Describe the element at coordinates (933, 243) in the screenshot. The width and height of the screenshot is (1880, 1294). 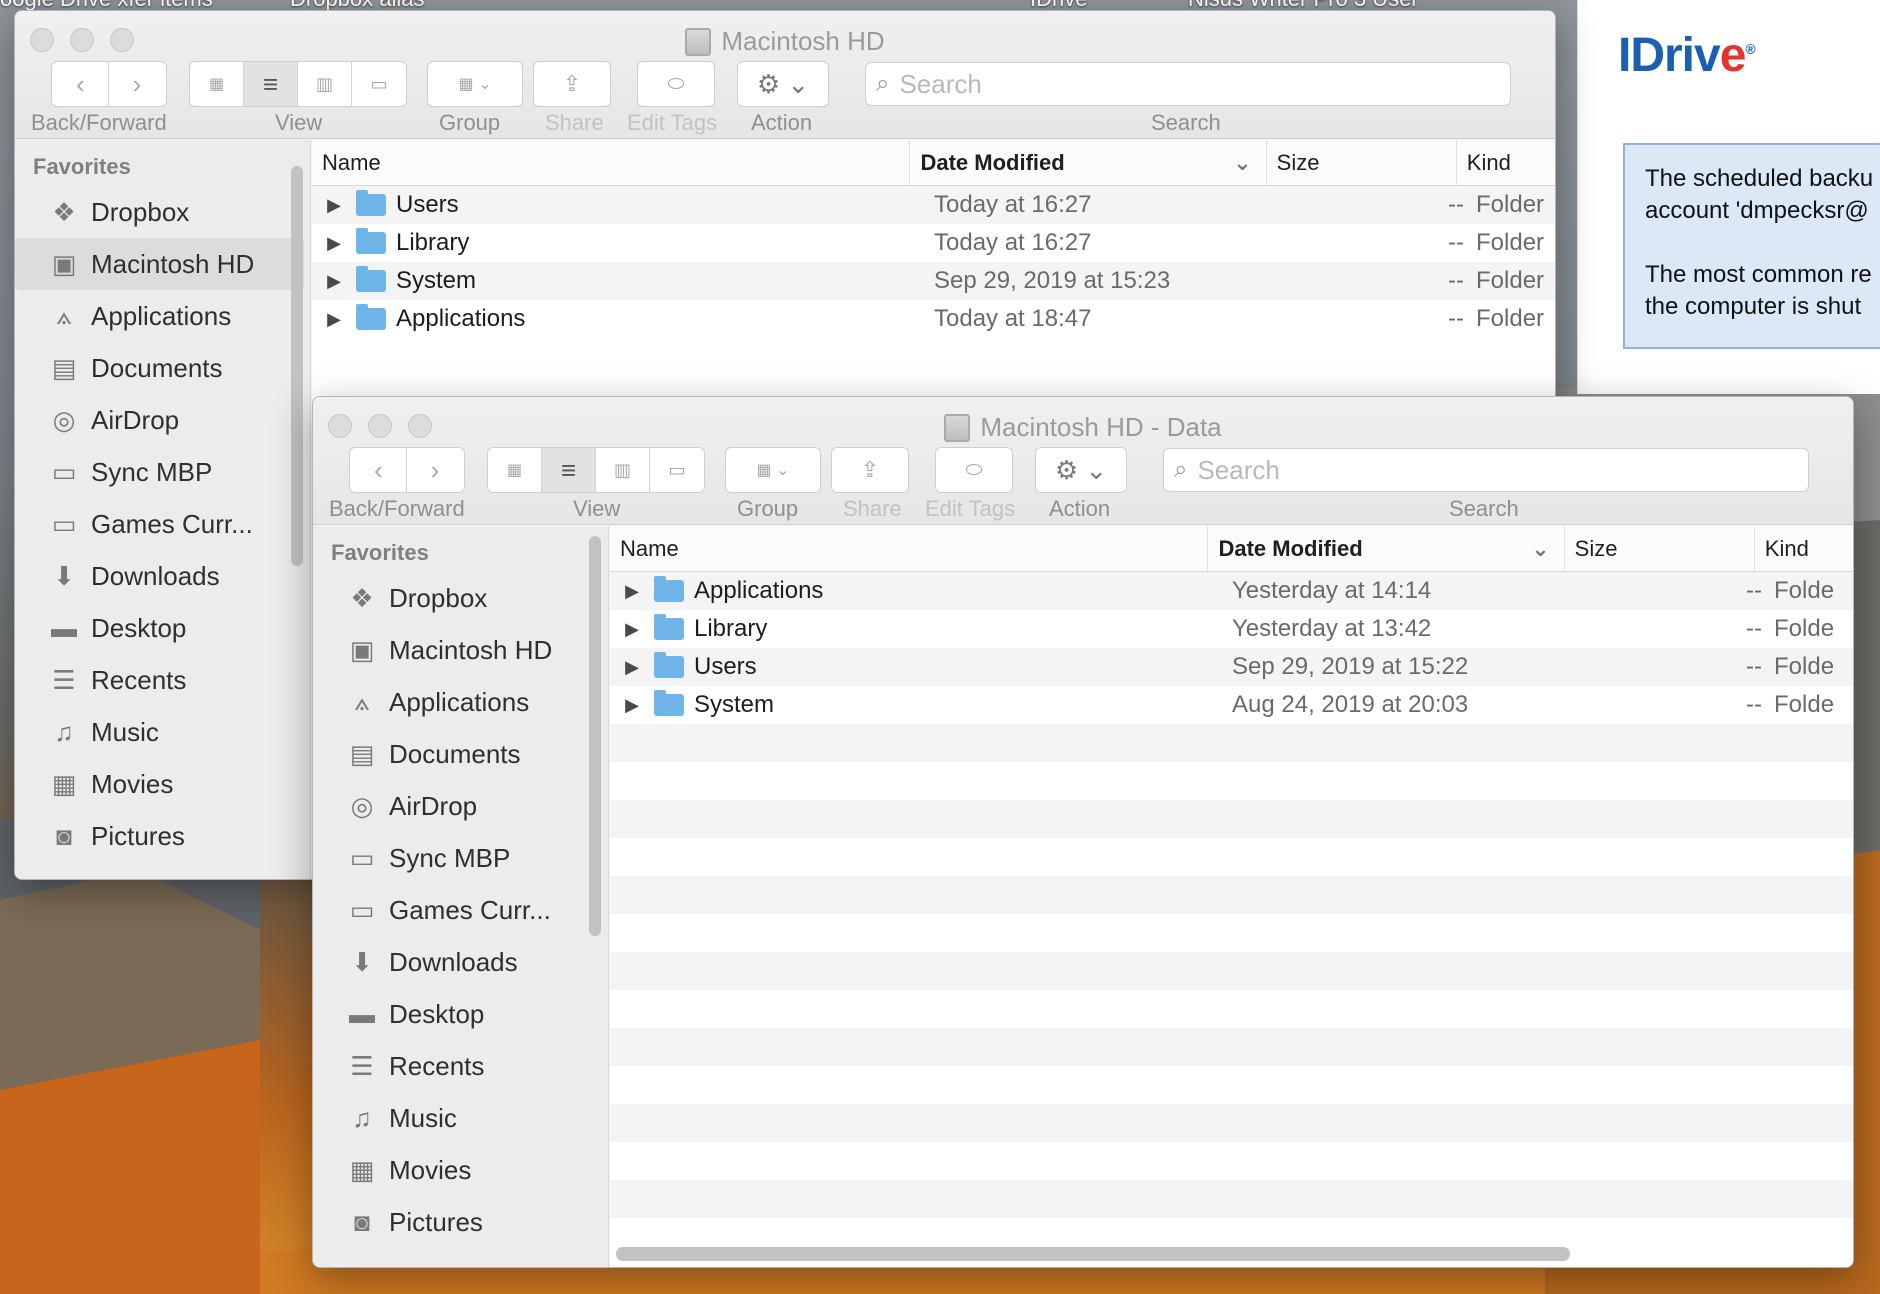
I see `table-row: ▶ Library Today at 16:27 -- Folder` at that location.